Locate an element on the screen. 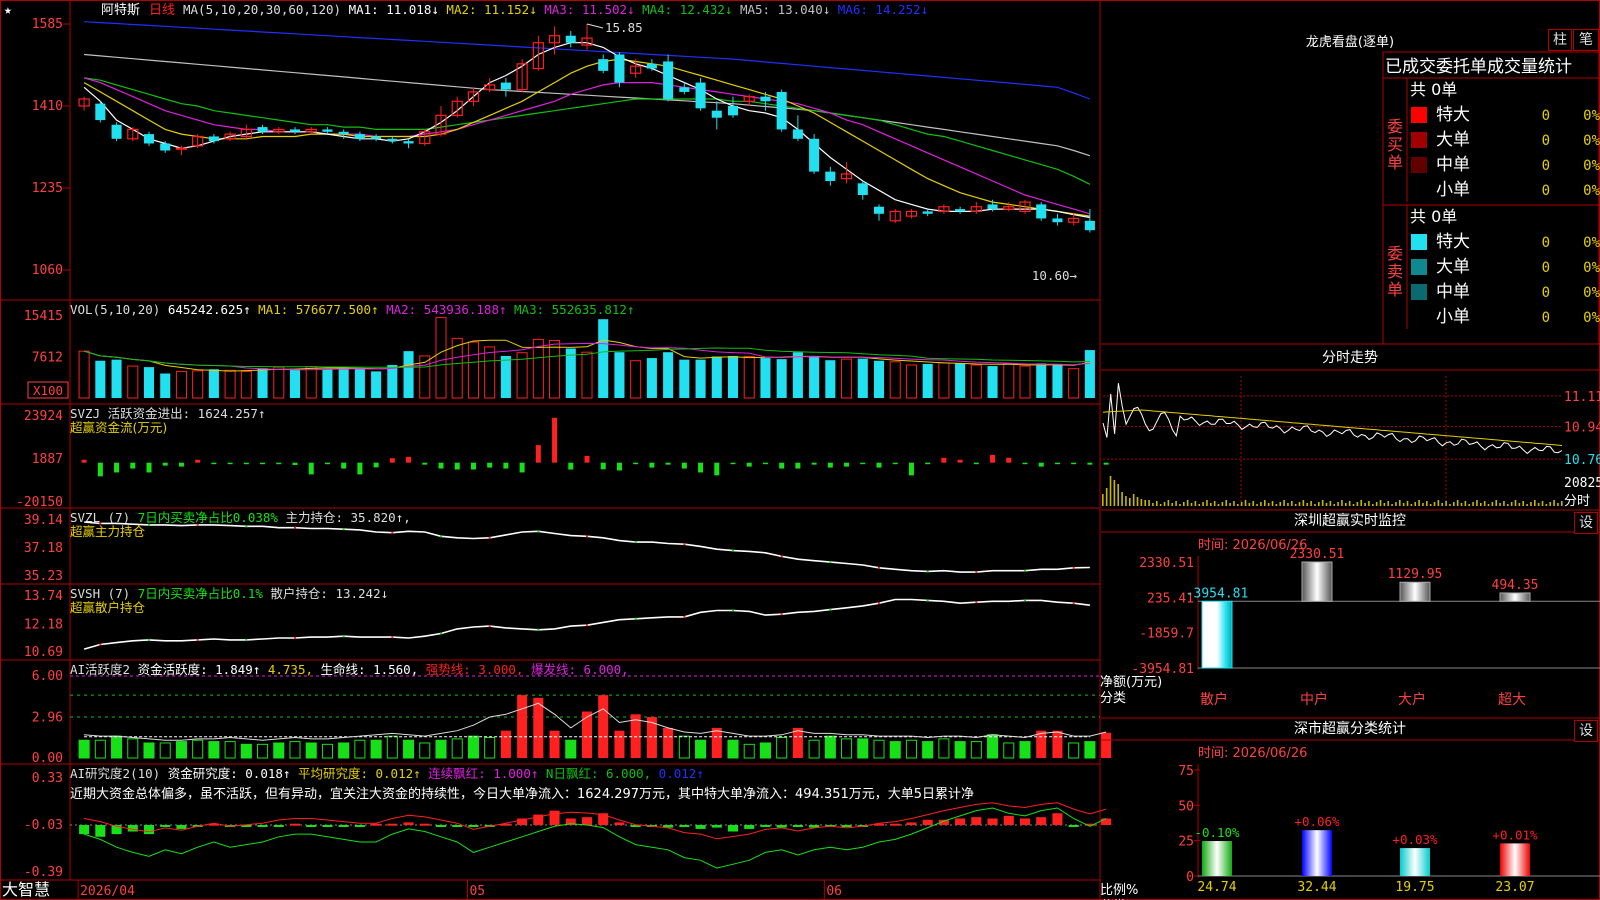 This screenshot has height=900, width=1600. mf-axis-label: -20150 is located at coordinates (39, 502).